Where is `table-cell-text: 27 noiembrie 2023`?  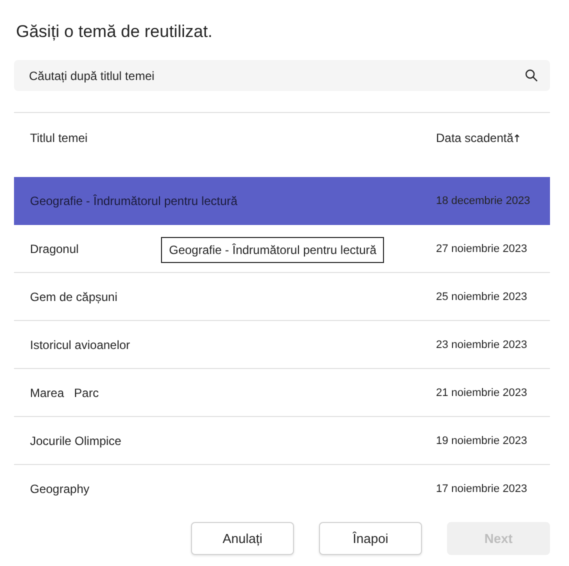 table-cell-text: 27 noiembrie 2023 is located at coordinates (482, 248).